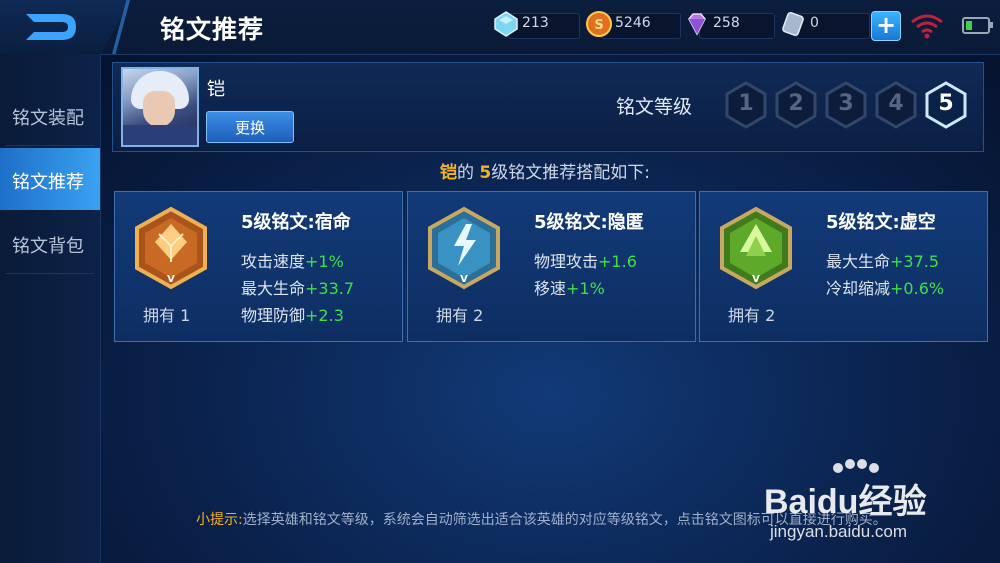 The image size is (1000, 563). Describe the element at coordinates (726, 23) in the screenshot. I see `gem-value: 258` at that location.